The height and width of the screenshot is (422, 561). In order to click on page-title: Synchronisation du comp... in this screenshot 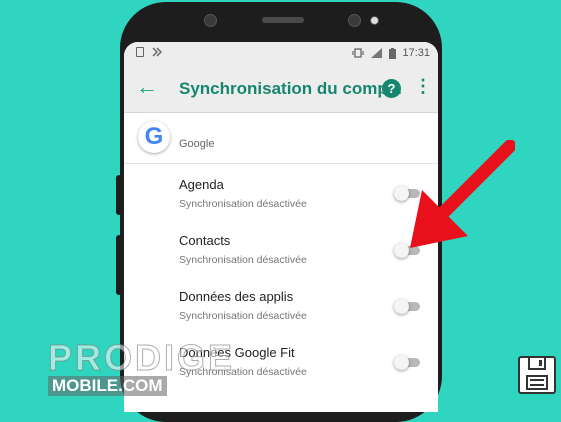, I will do `click(290, 88)`.